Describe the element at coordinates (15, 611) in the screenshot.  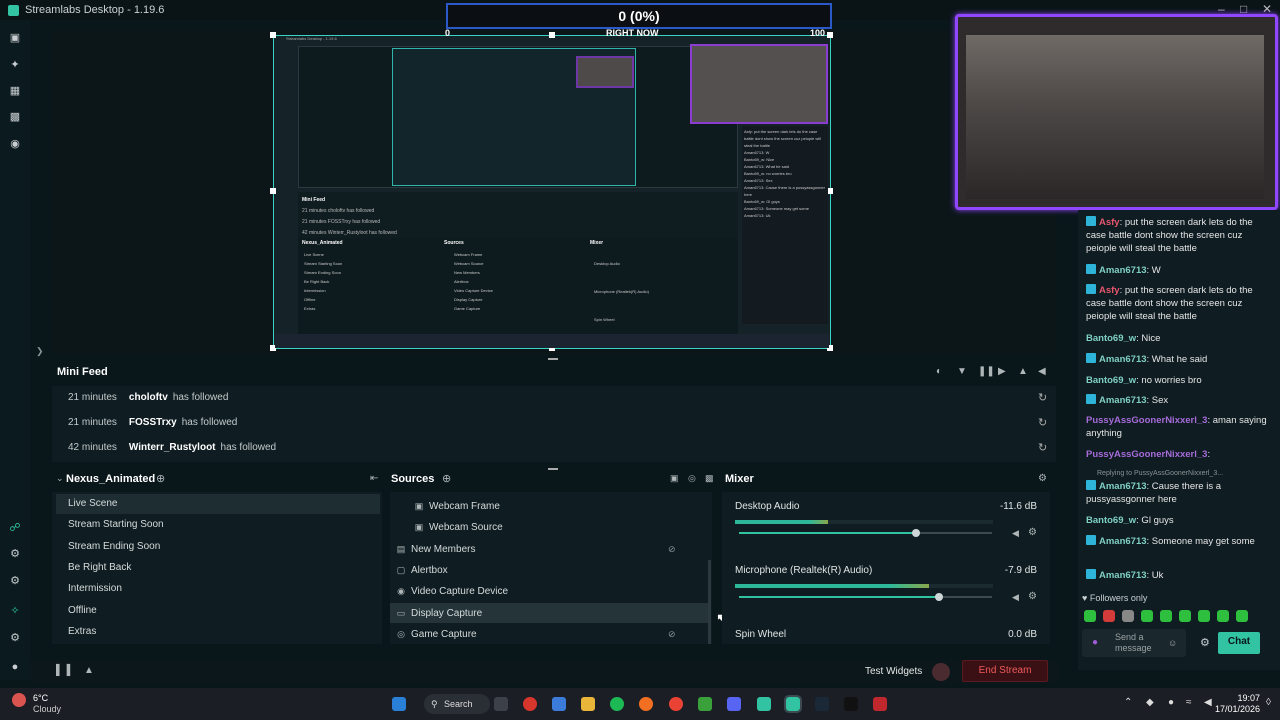
I see `ultra-icon: ✧` at that location.